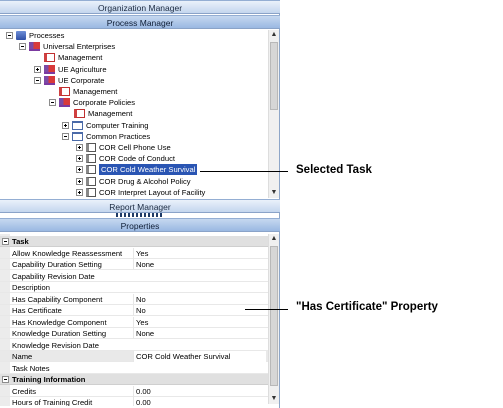 This screenshot has width=503, height=408. Describe the element at coordinates (140, 225) in the screenshot. I see `properties-header: Properties` at that location.